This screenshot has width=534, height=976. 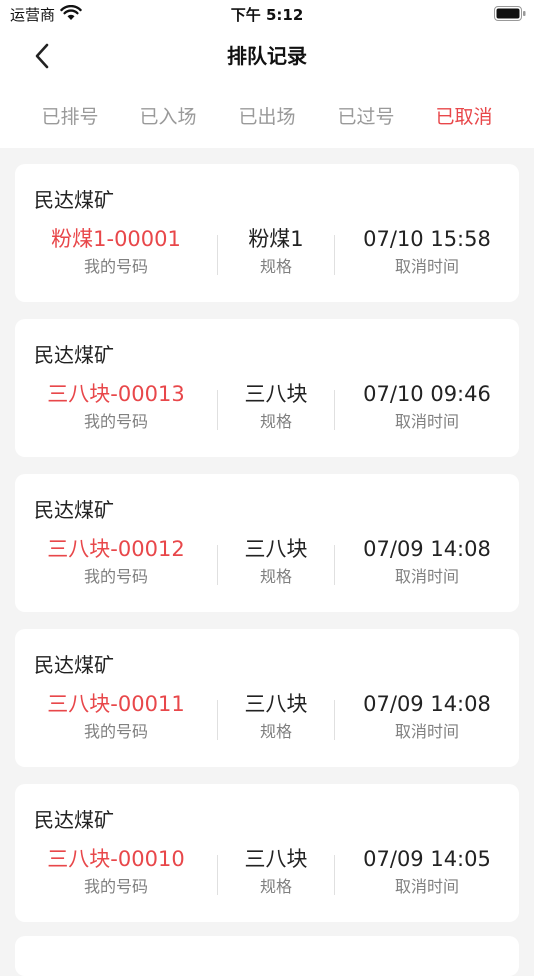 What do you see at coordinates (267, 956) in the screenshot?
I see `queue-record-card-partial` at bounding box center [267, 956].